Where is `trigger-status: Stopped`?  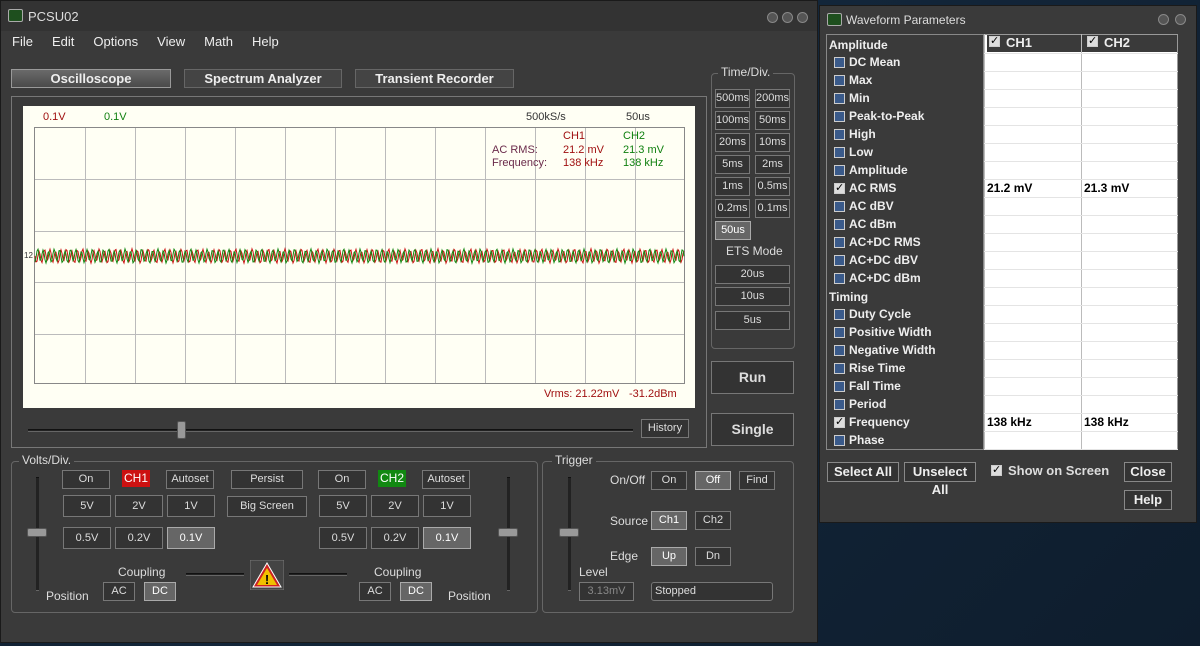
trigger-status: Stopped is located at coordinates (712, 591).